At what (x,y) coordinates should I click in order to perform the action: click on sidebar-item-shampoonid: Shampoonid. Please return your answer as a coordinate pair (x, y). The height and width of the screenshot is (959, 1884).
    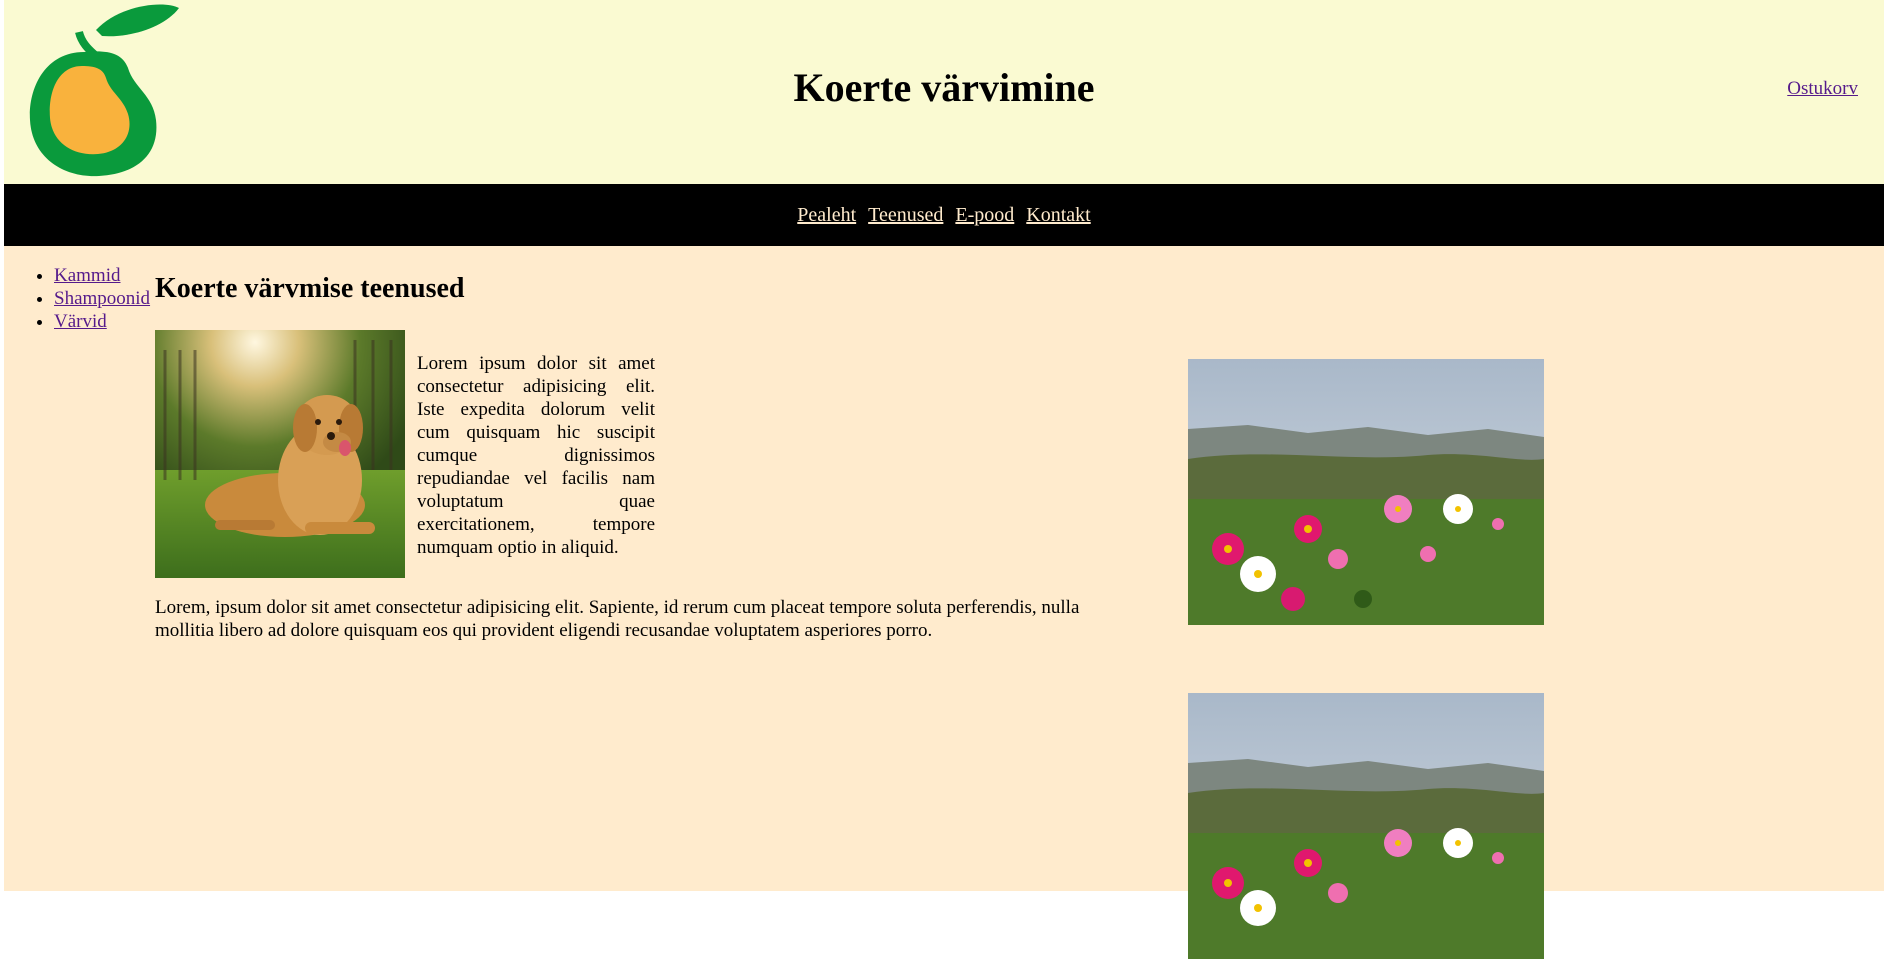
    Looking at the image, I should click on (102, 298).